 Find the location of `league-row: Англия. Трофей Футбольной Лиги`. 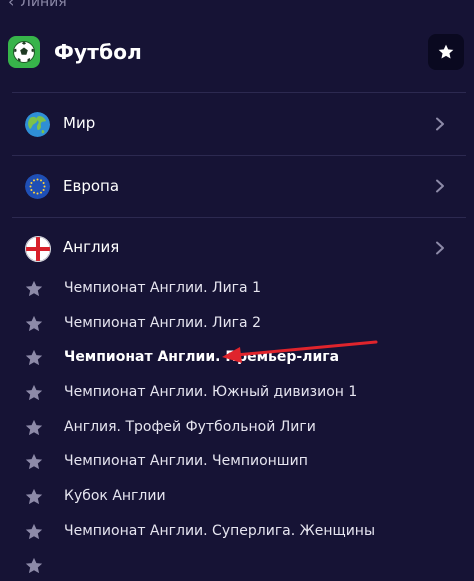

league-row: Англия. Трофей Футбольной Лиги is located at coordinates (237, 428).